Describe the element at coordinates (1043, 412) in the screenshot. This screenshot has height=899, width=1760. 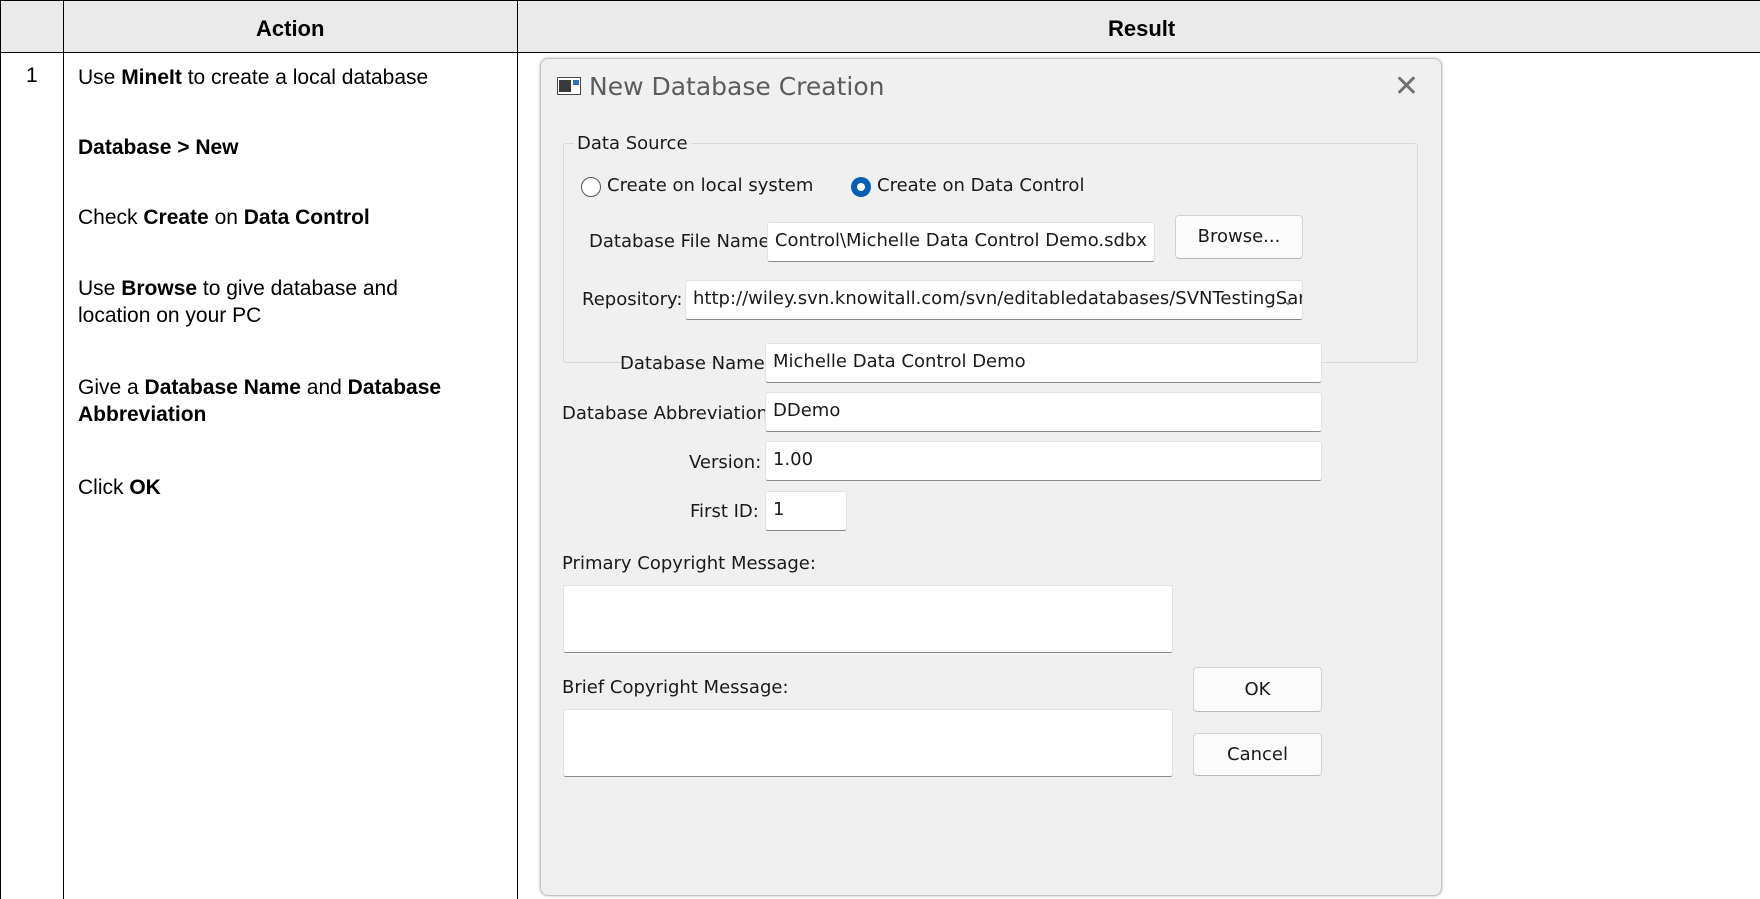
I see `database-abbreviation-field: DDemo` at that location.